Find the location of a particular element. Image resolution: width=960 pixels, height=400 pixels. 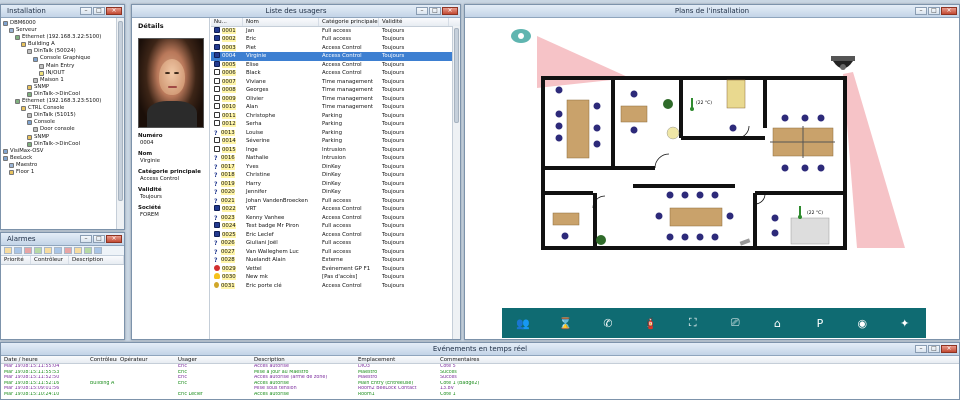

table-row: ? 0018 Christine DinKey Toujours is located at coordinates (335, 175).